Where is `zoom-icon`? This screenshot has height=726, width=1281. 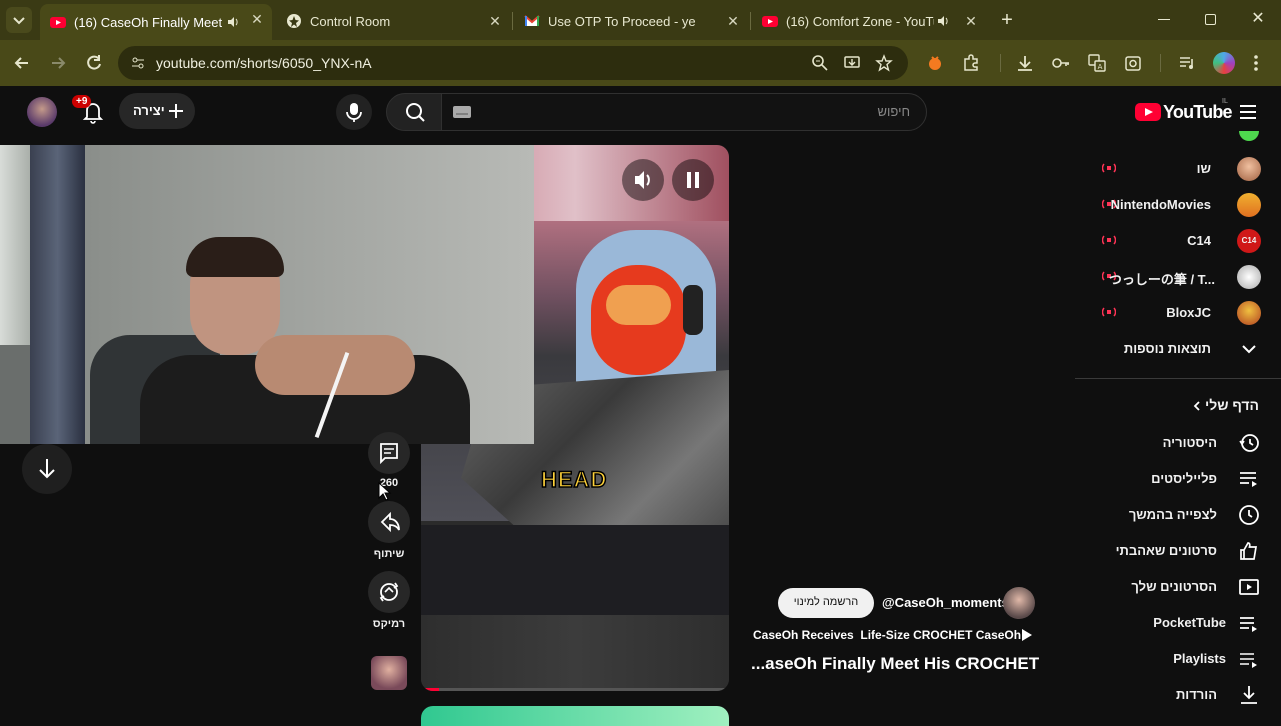 zoom-icon is located at coordinates (820, 63).